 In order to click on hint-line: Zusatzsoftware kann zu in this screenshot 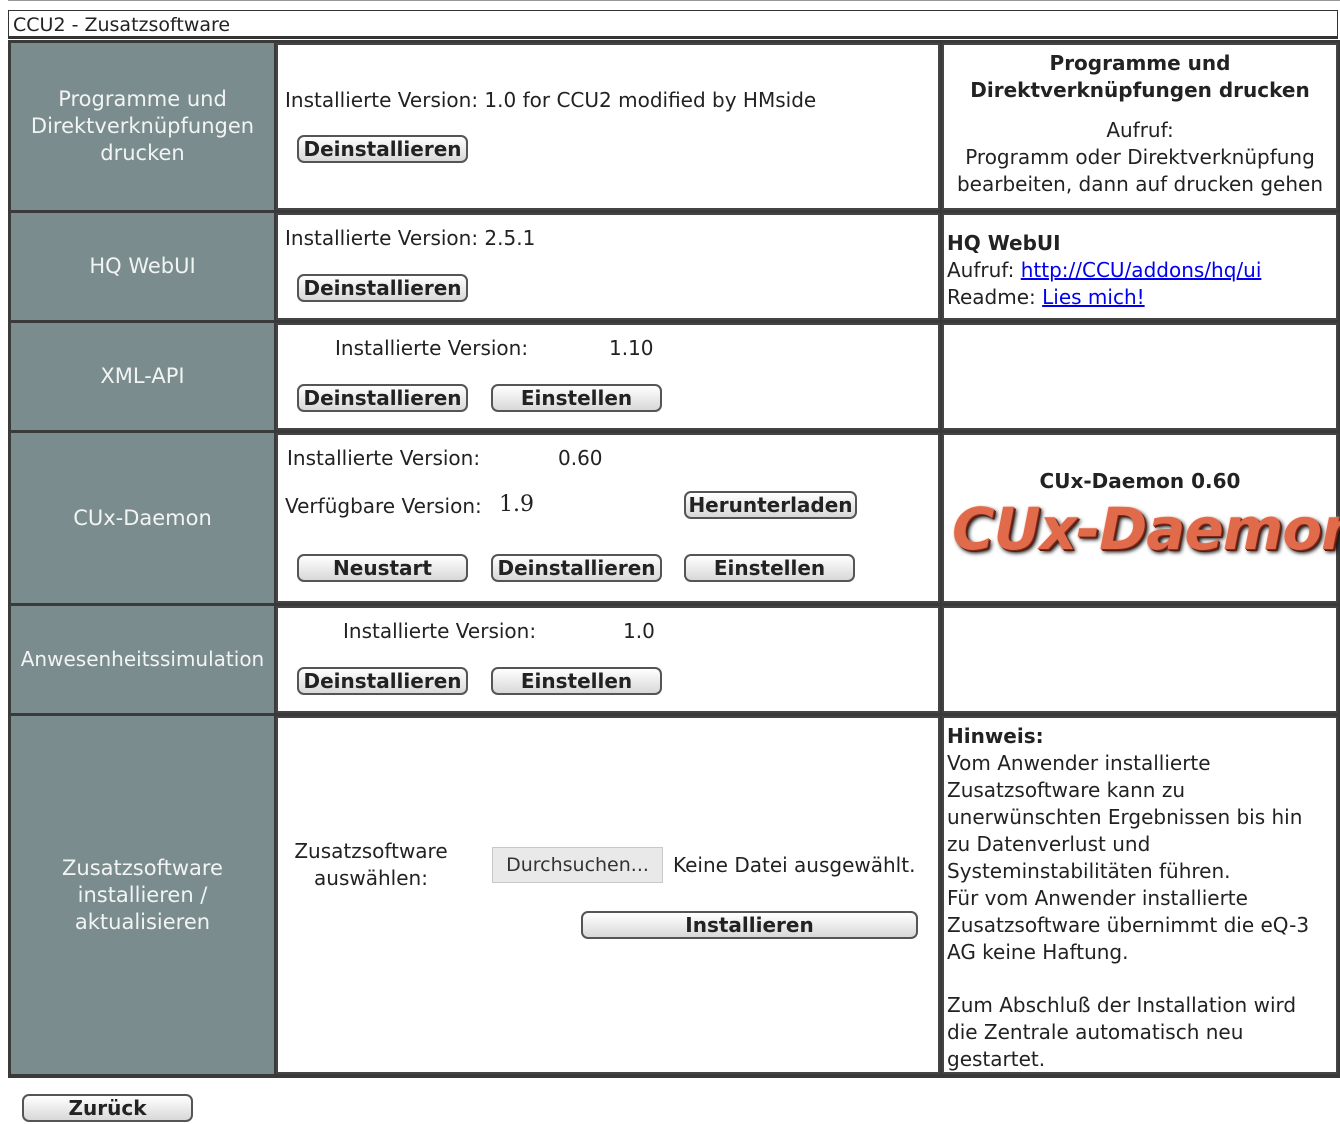, I will do `click(1066, 790)`.